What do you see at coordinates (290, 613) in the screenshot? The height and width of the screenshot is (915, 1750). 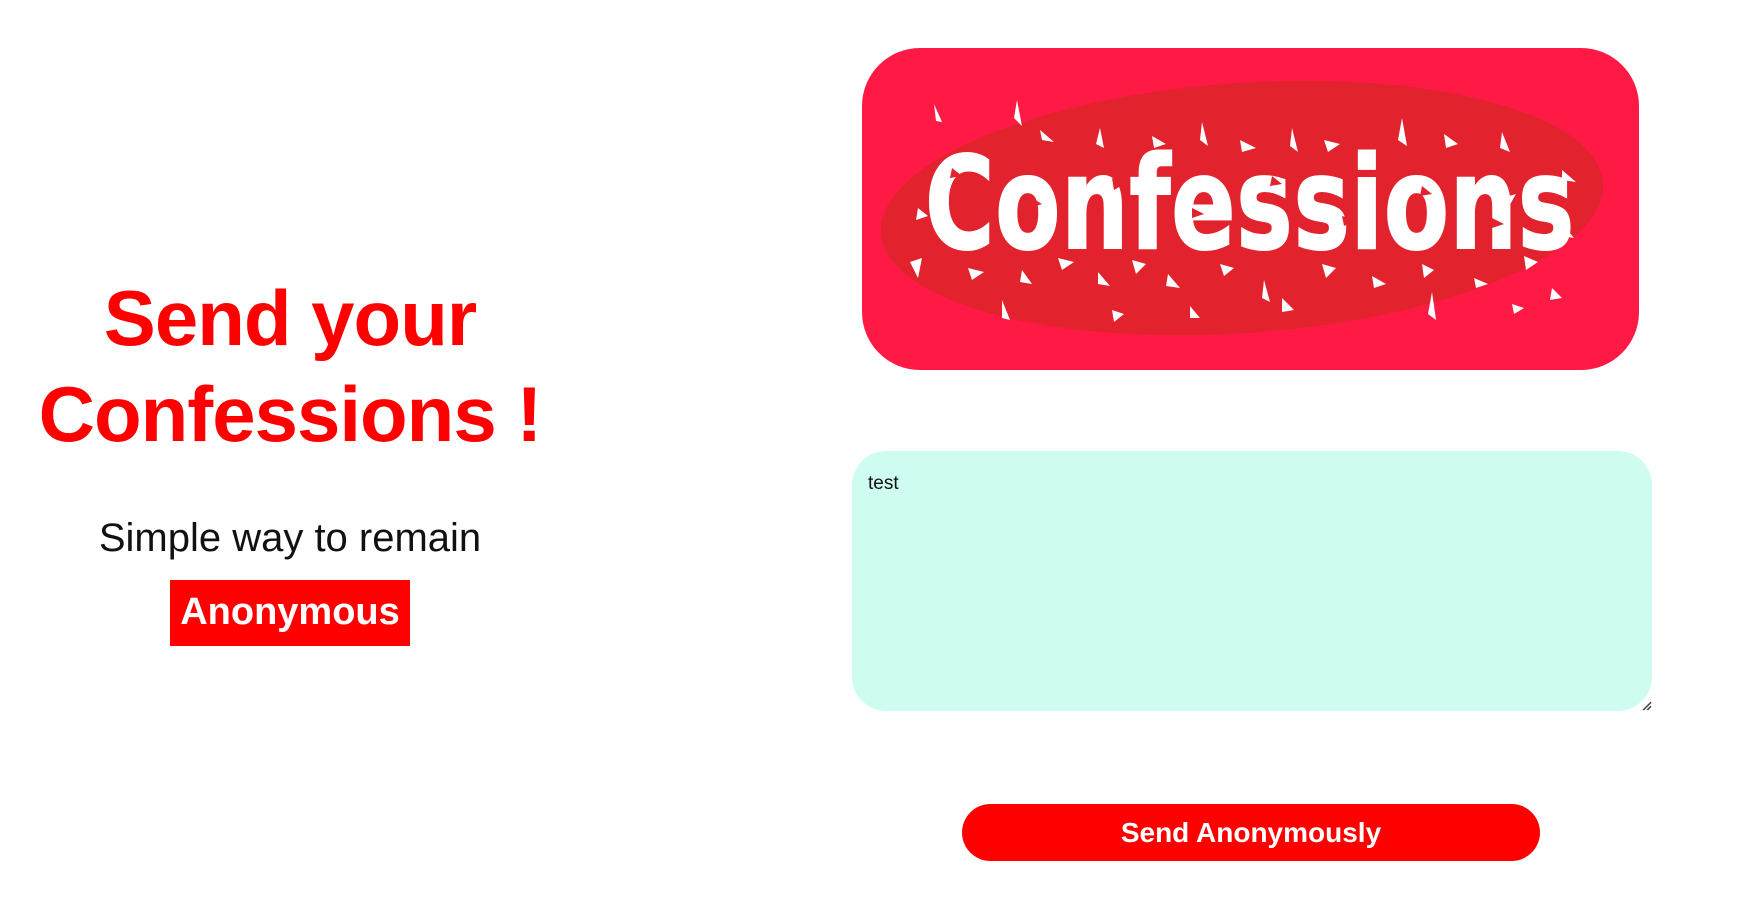 I see `anonymous-badge: Anonymous` at bounding box center [290, 613].